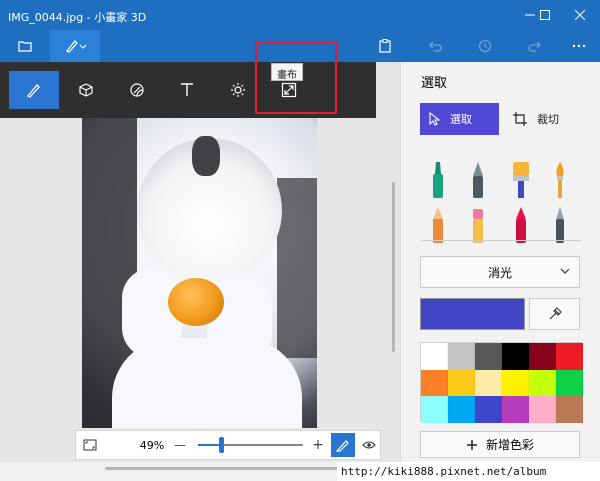  Describe the element at coordinates (434, 83) in the screenshot. I see `panel-title: 選取` at that location.